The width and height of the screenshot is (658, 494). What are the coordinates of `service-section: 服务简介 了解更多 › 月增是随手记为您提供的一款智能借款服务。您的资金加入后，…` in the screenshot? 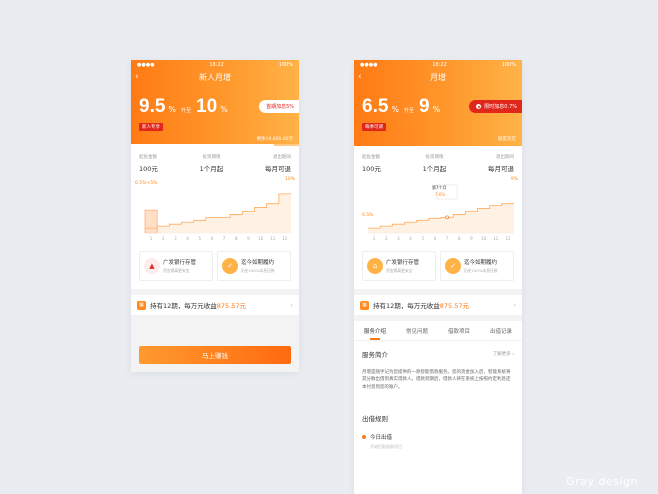 It's located at (438, 417).